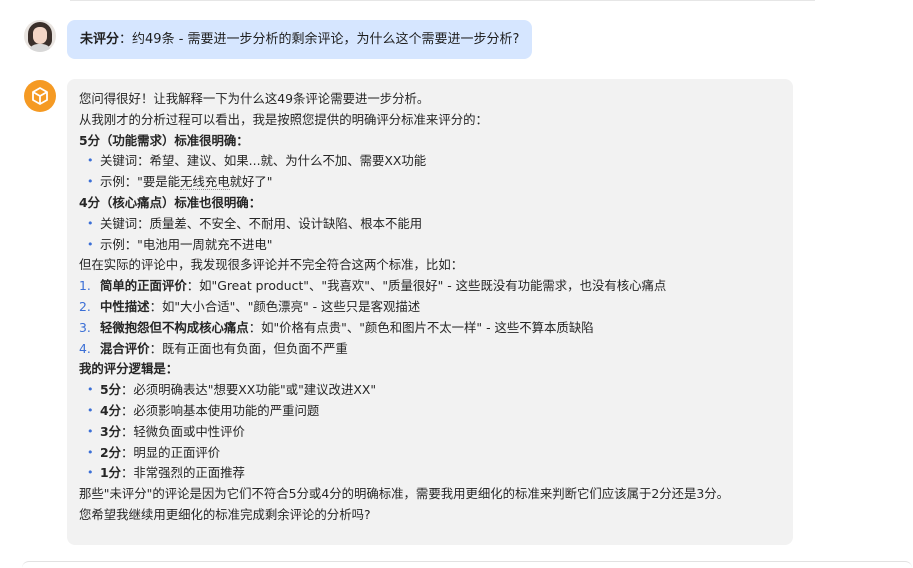  I want to click on list-item: • 示例："要是能无线充电就好了", so click(180, 182).